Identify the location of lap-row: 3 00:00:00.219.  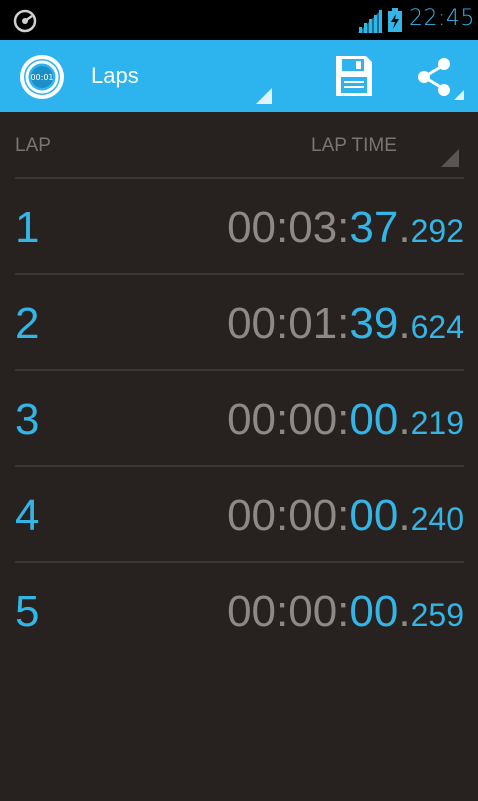
(239, 419).